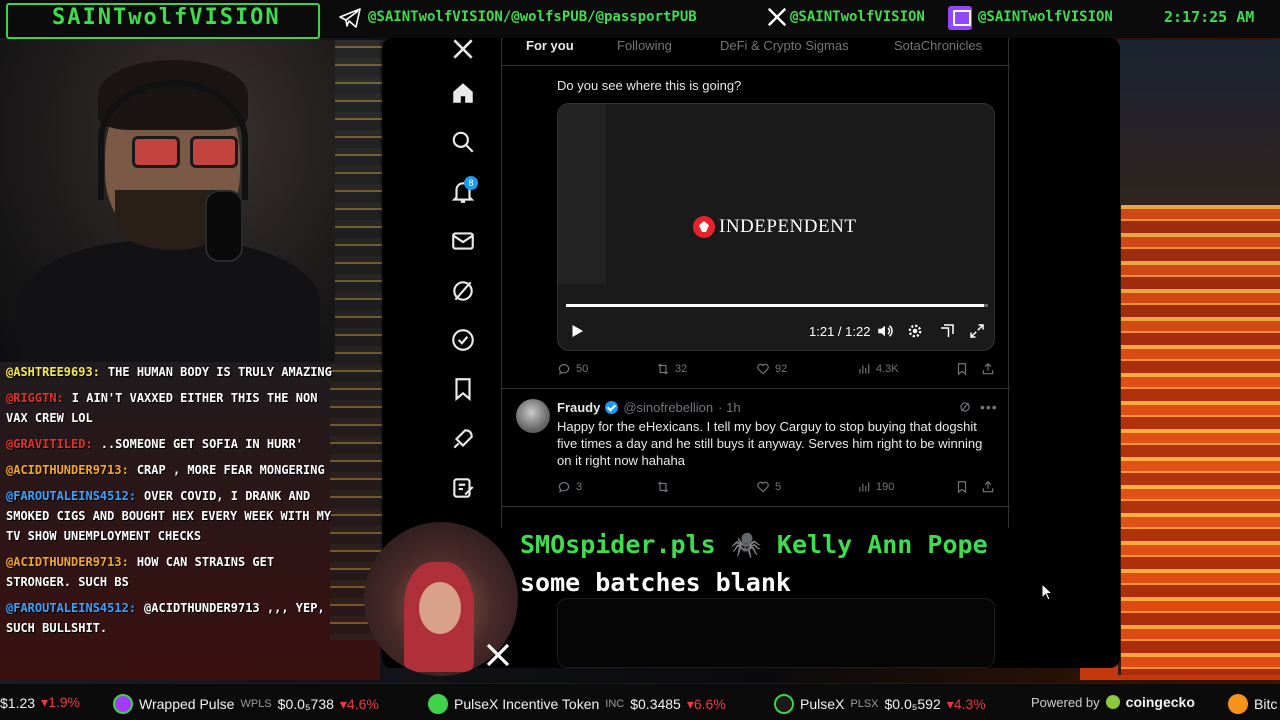  I want to click on ticker-price: $0.3485, so click(655, 704).